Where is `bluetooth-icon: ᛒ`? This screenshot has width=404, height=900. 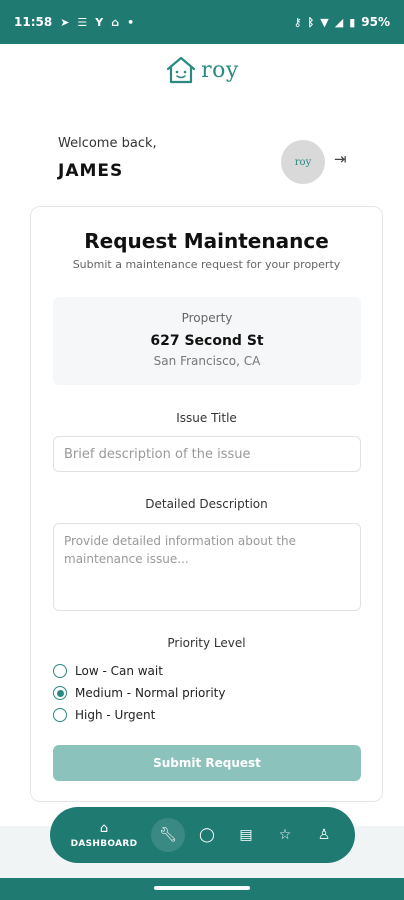
bluetooth-icon: ᛒ is located at coordinates (311, 22).